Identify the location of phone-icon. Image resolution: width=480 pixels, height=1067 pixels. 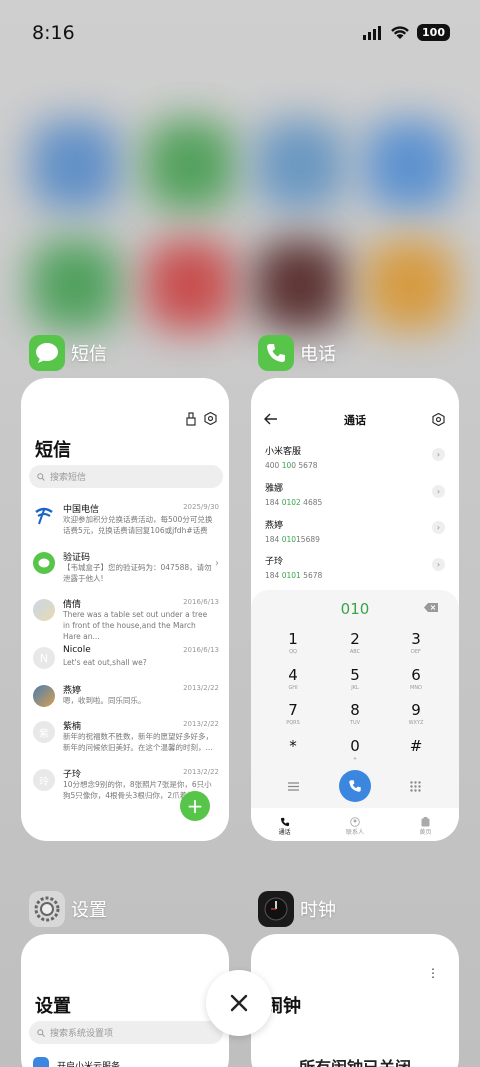
(355, 786).